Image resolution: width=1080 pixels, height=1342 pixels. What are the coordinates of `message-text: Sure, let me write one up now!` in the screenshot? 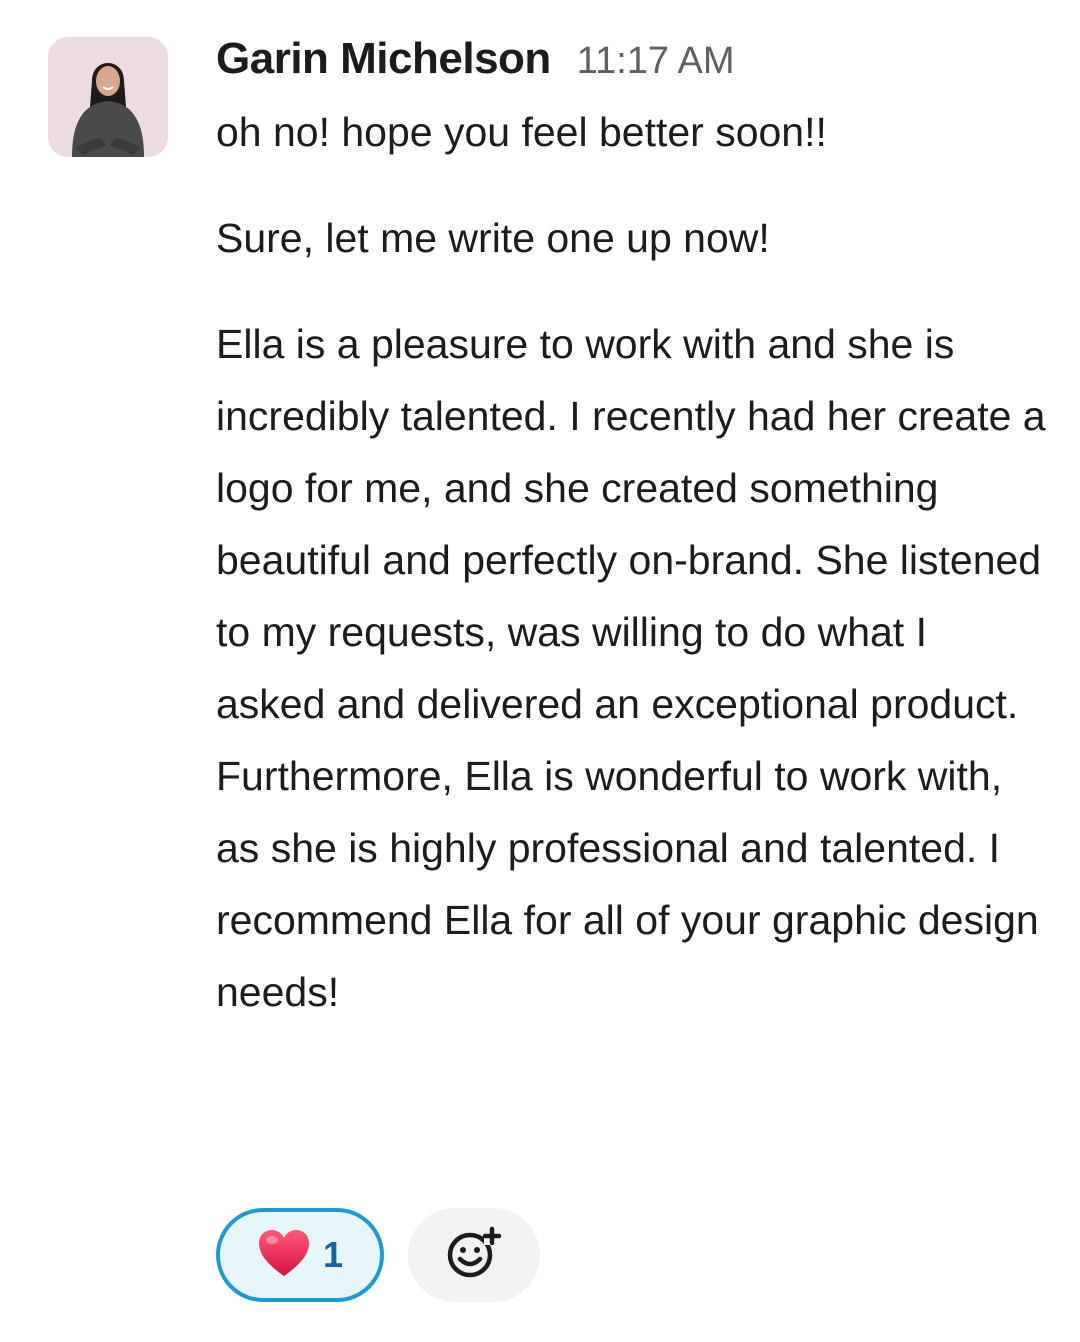 It's located at (493, 238).